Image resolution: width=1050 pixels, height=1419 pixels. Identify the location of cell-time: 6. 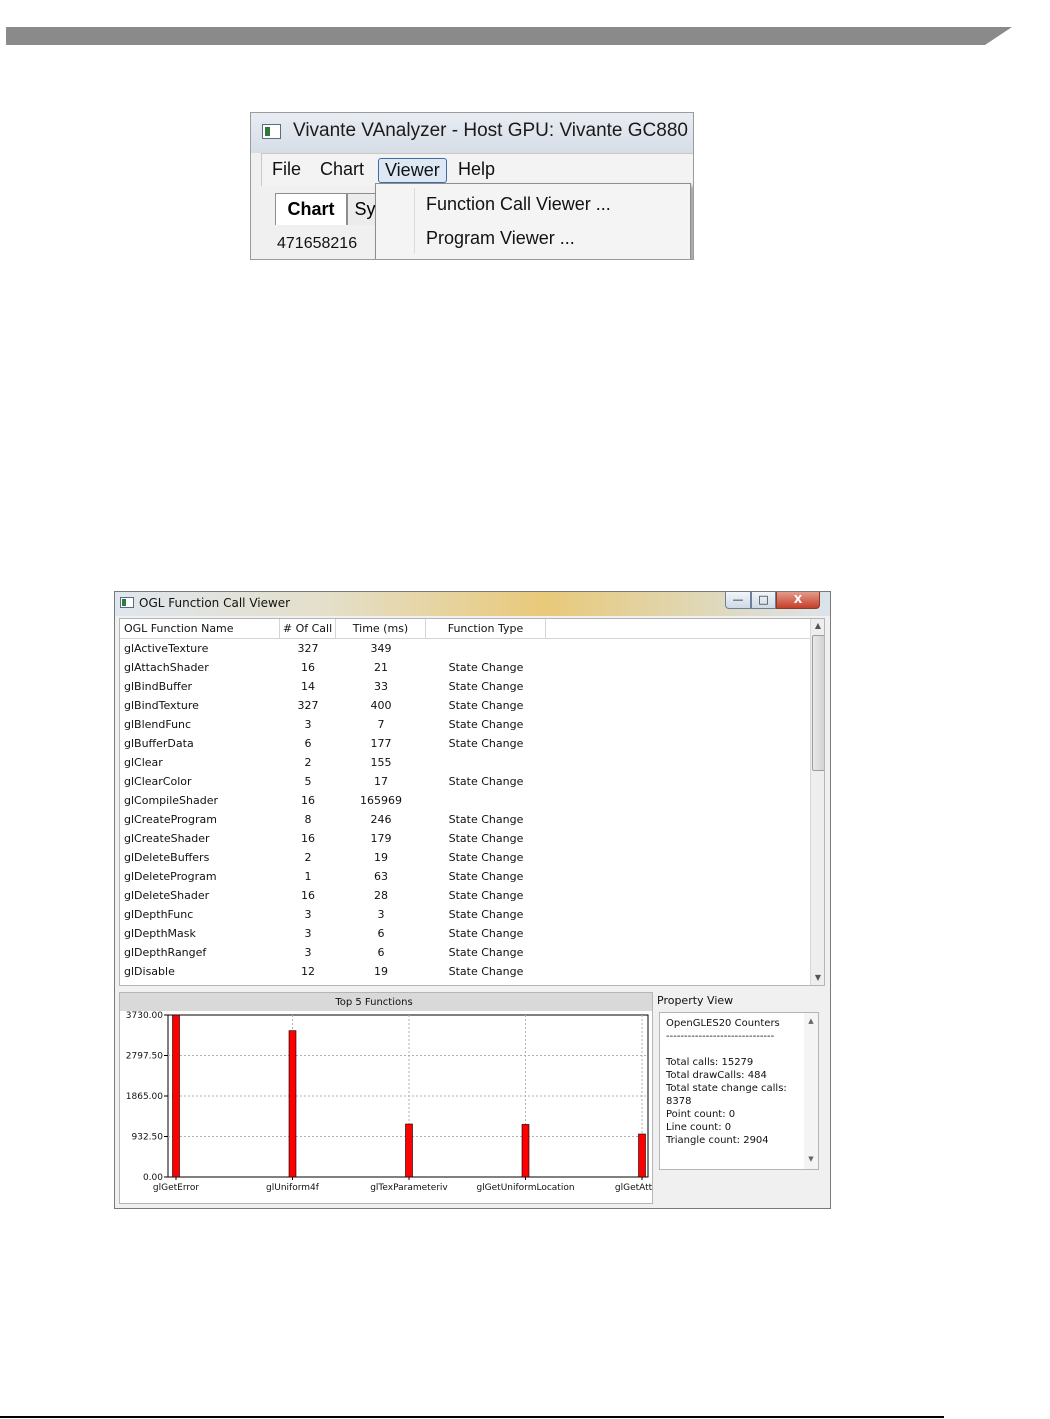
(381, 952).